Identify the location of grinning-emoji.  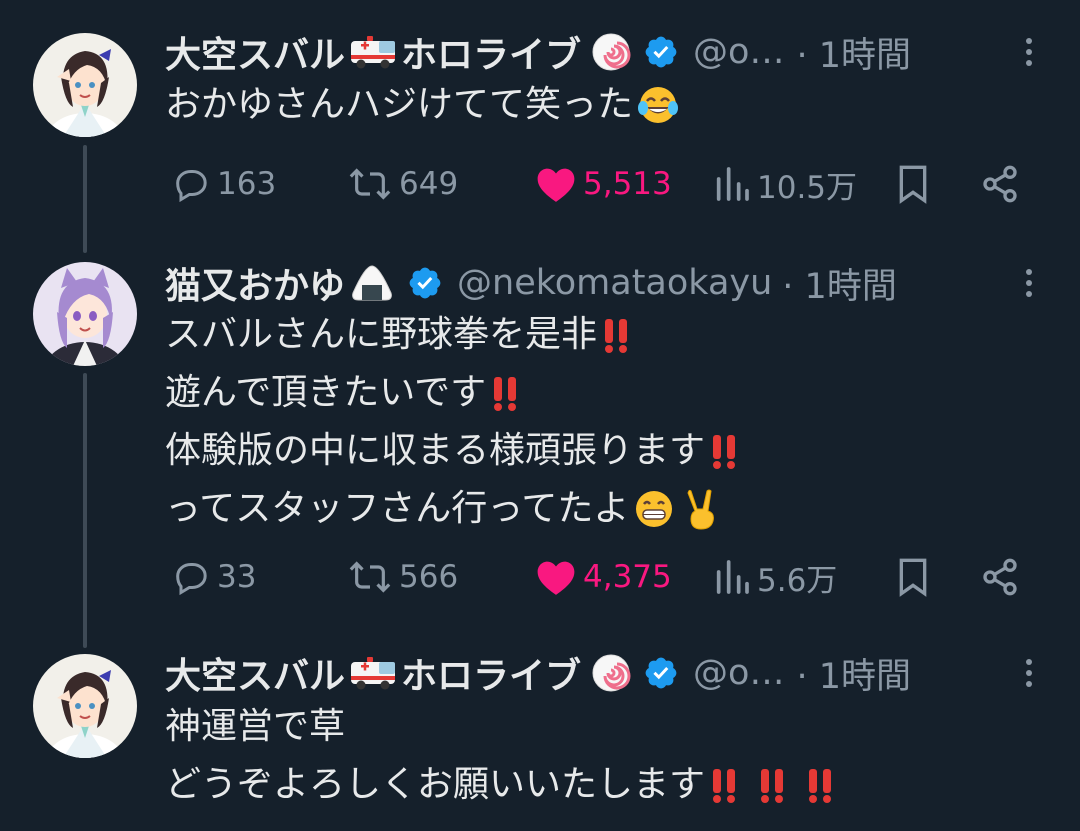
(654, 509).